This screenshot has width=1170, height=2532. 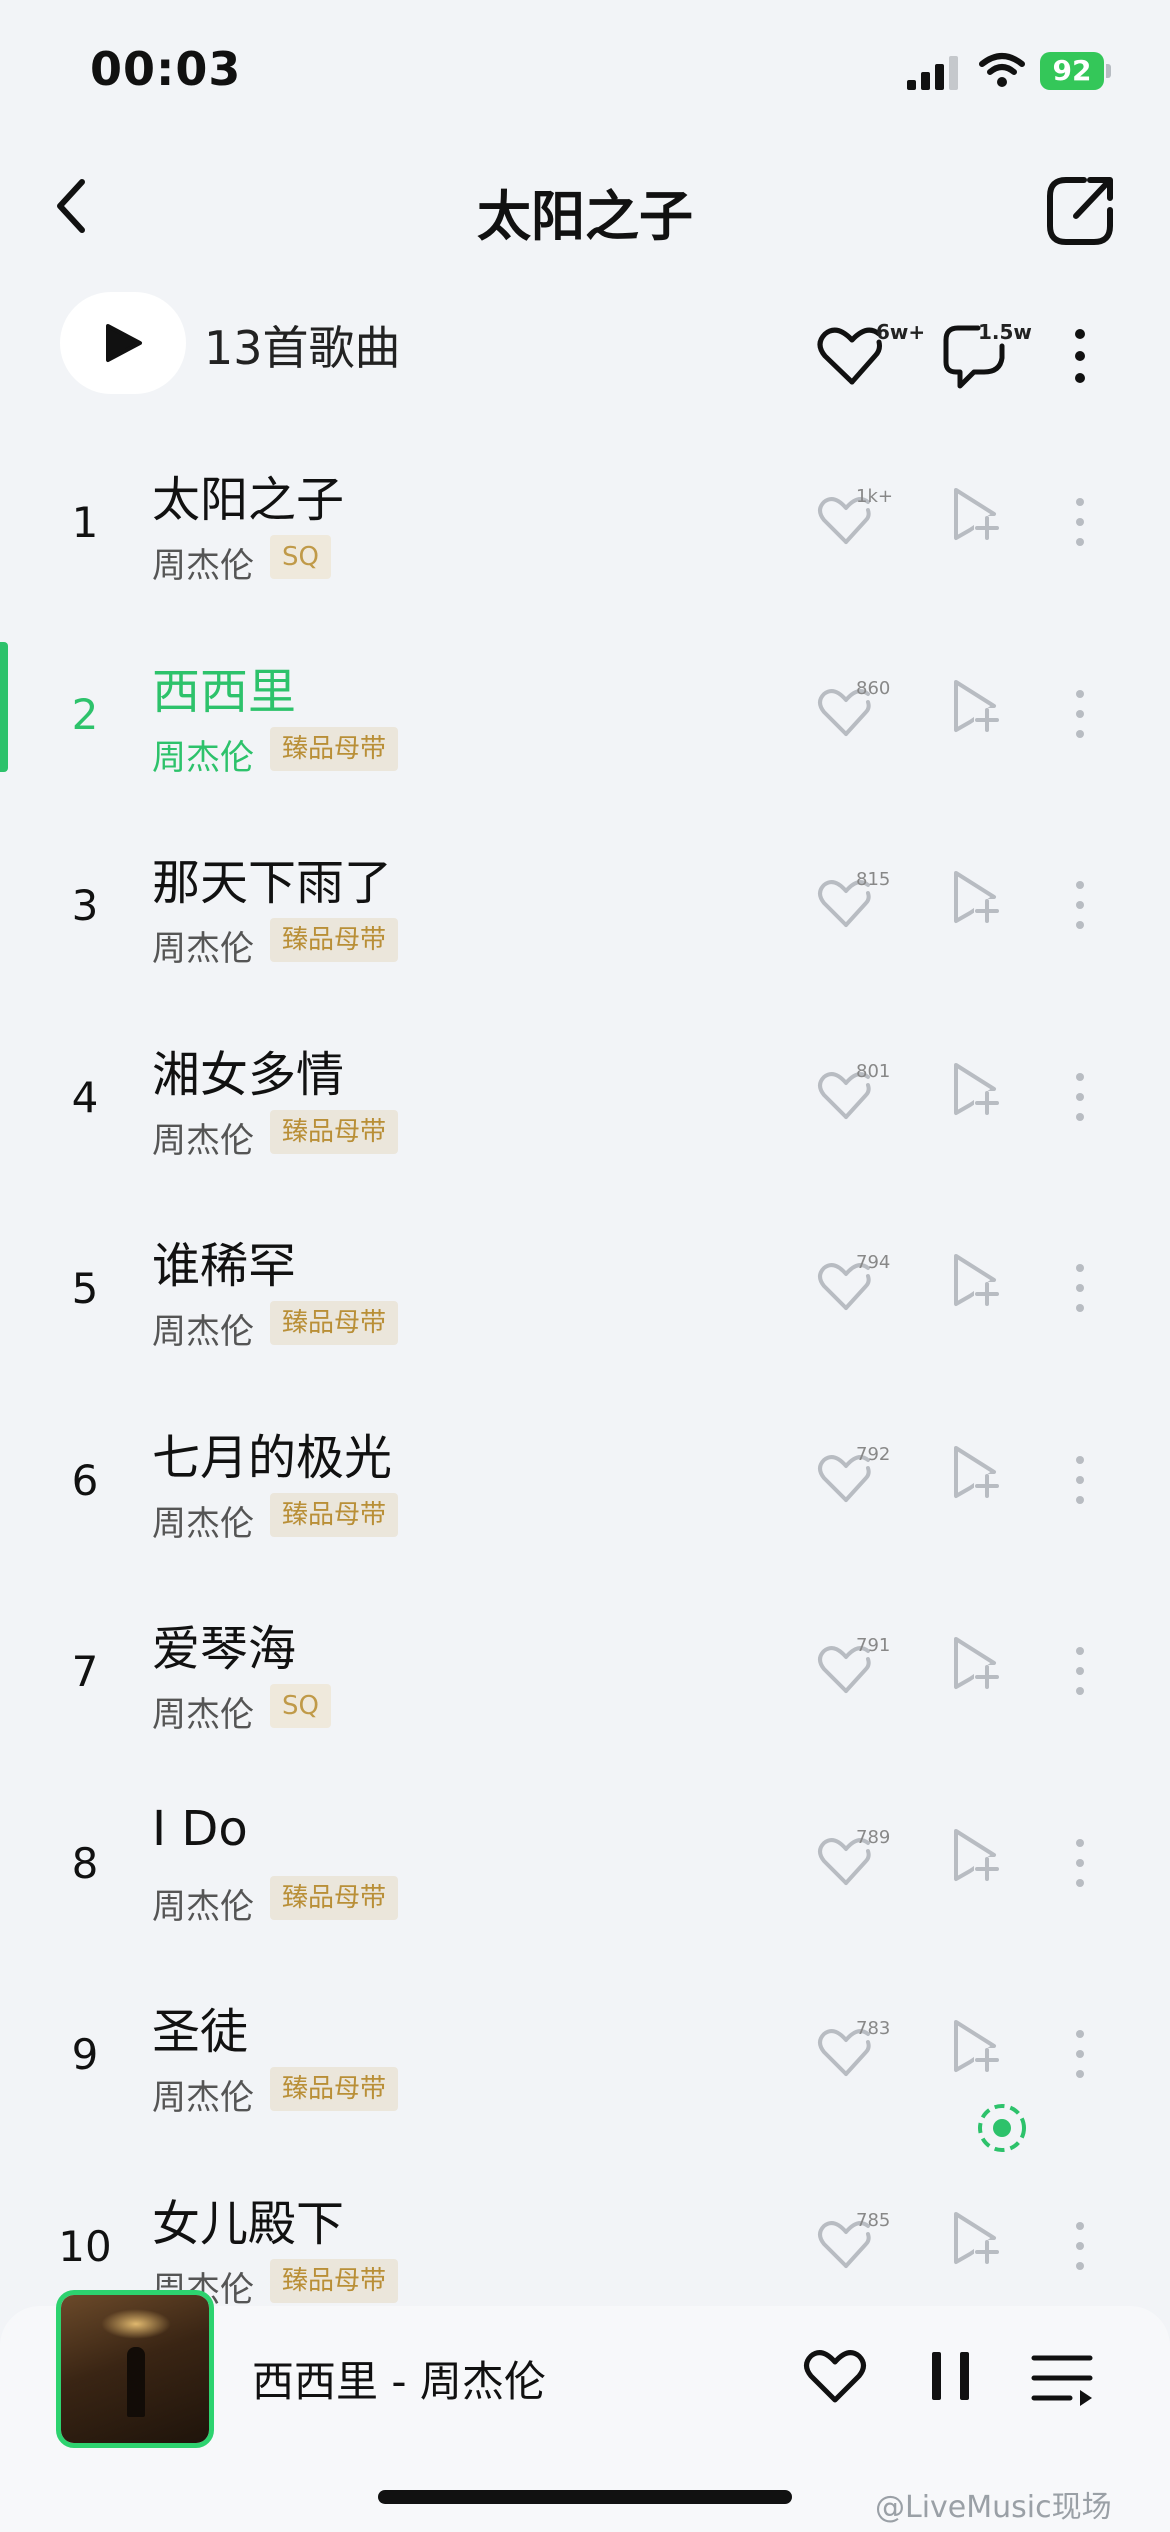 I want to click on song-row: 1 太阳之子周杰伦 SQ 1k+, so click(x=585, y=526).